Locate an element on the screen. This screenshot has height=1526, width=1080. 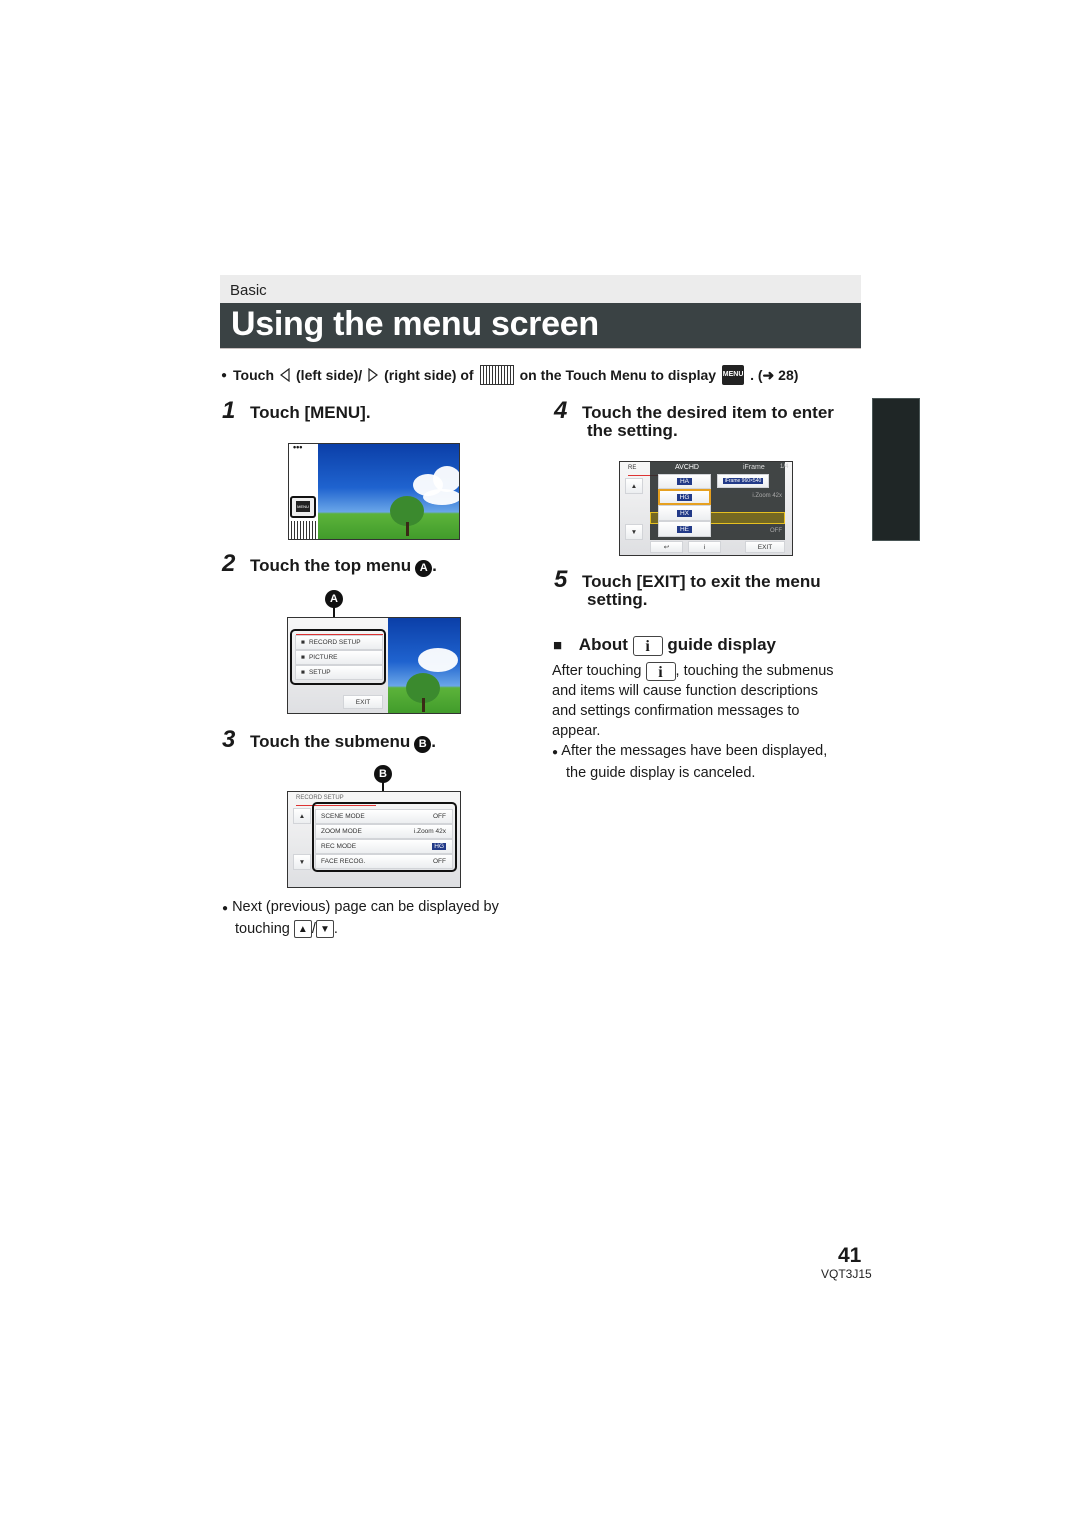
step-number: 5 is located at coordinates (561, 579).